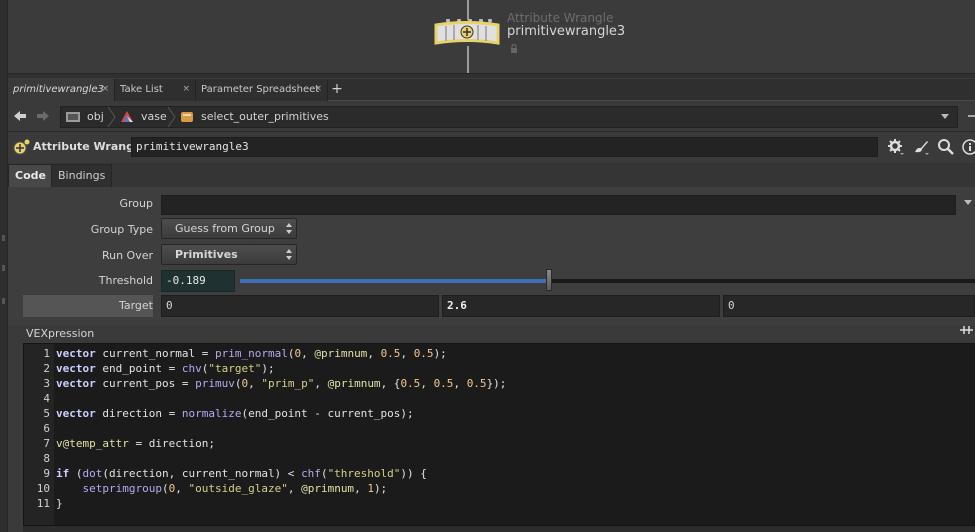 The image size is (975, 532). Describe the element at coordinates (560, 18) in the screenshot. I see `node-type-label: Attribute Wrangle` at that location.